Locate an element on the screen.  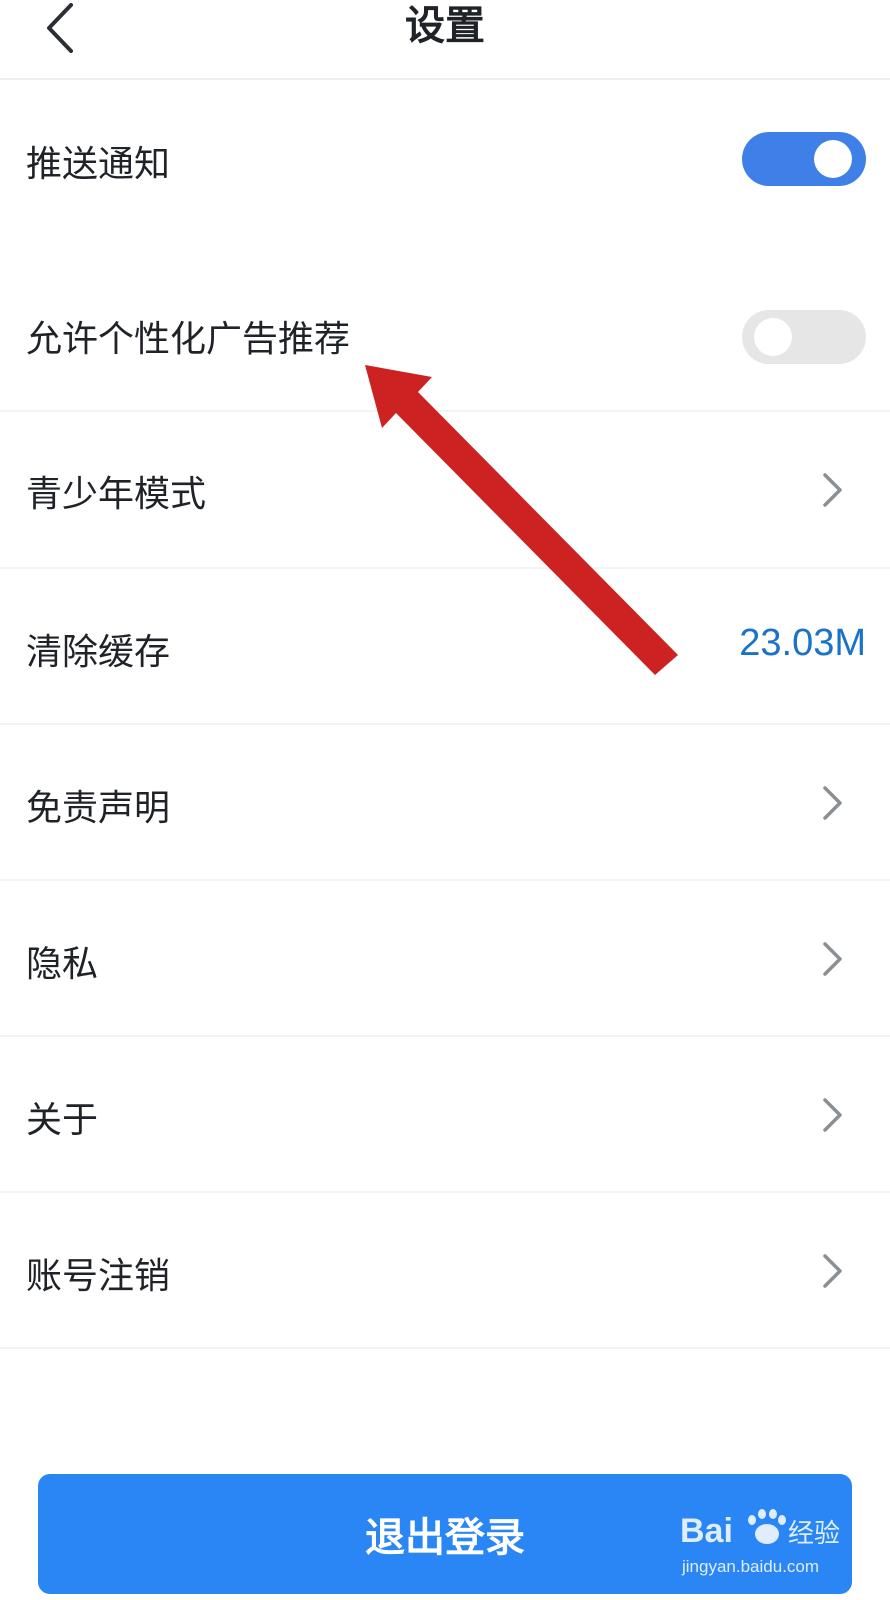
setting-label: 推送通知 is located at coordinates (98, 164).